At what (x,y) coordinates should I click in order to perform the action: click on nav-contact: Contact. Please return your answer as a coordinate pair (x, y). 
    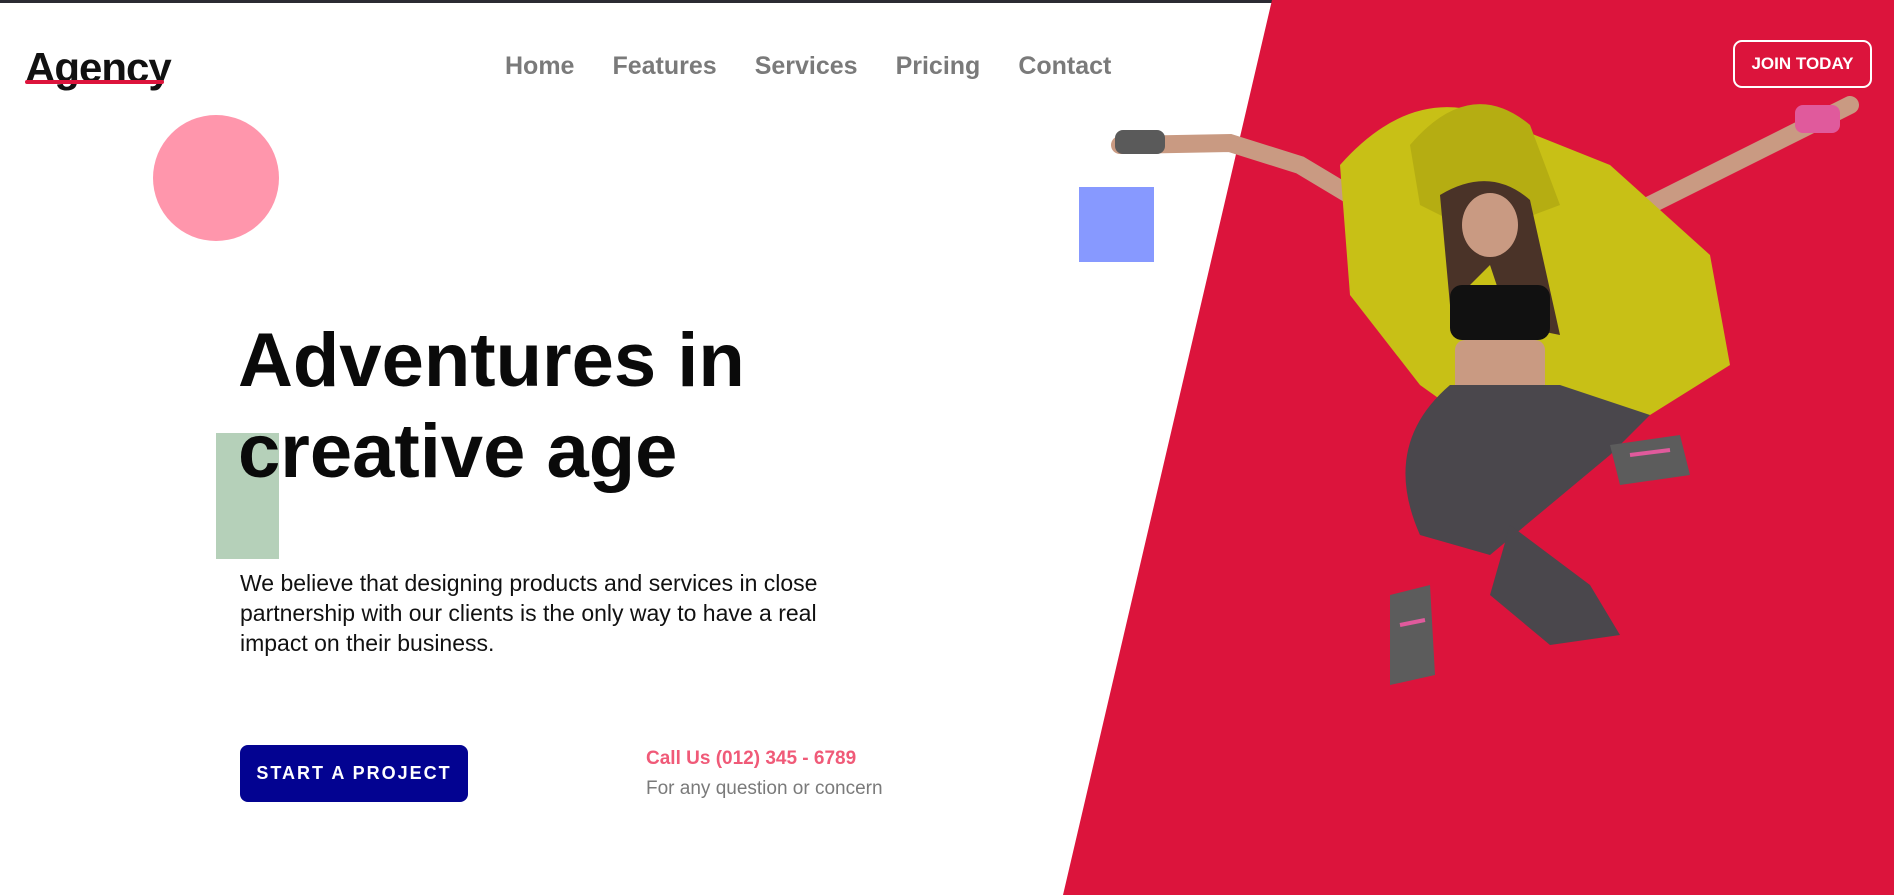
    Looking at the image, I should click on (1064, 66).